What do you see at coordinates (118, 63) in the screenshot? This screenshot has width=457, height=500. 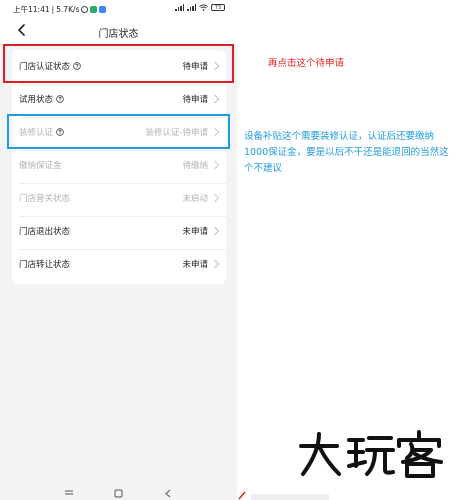 I see `red-highlight-box` at bounding box center [118, 63].